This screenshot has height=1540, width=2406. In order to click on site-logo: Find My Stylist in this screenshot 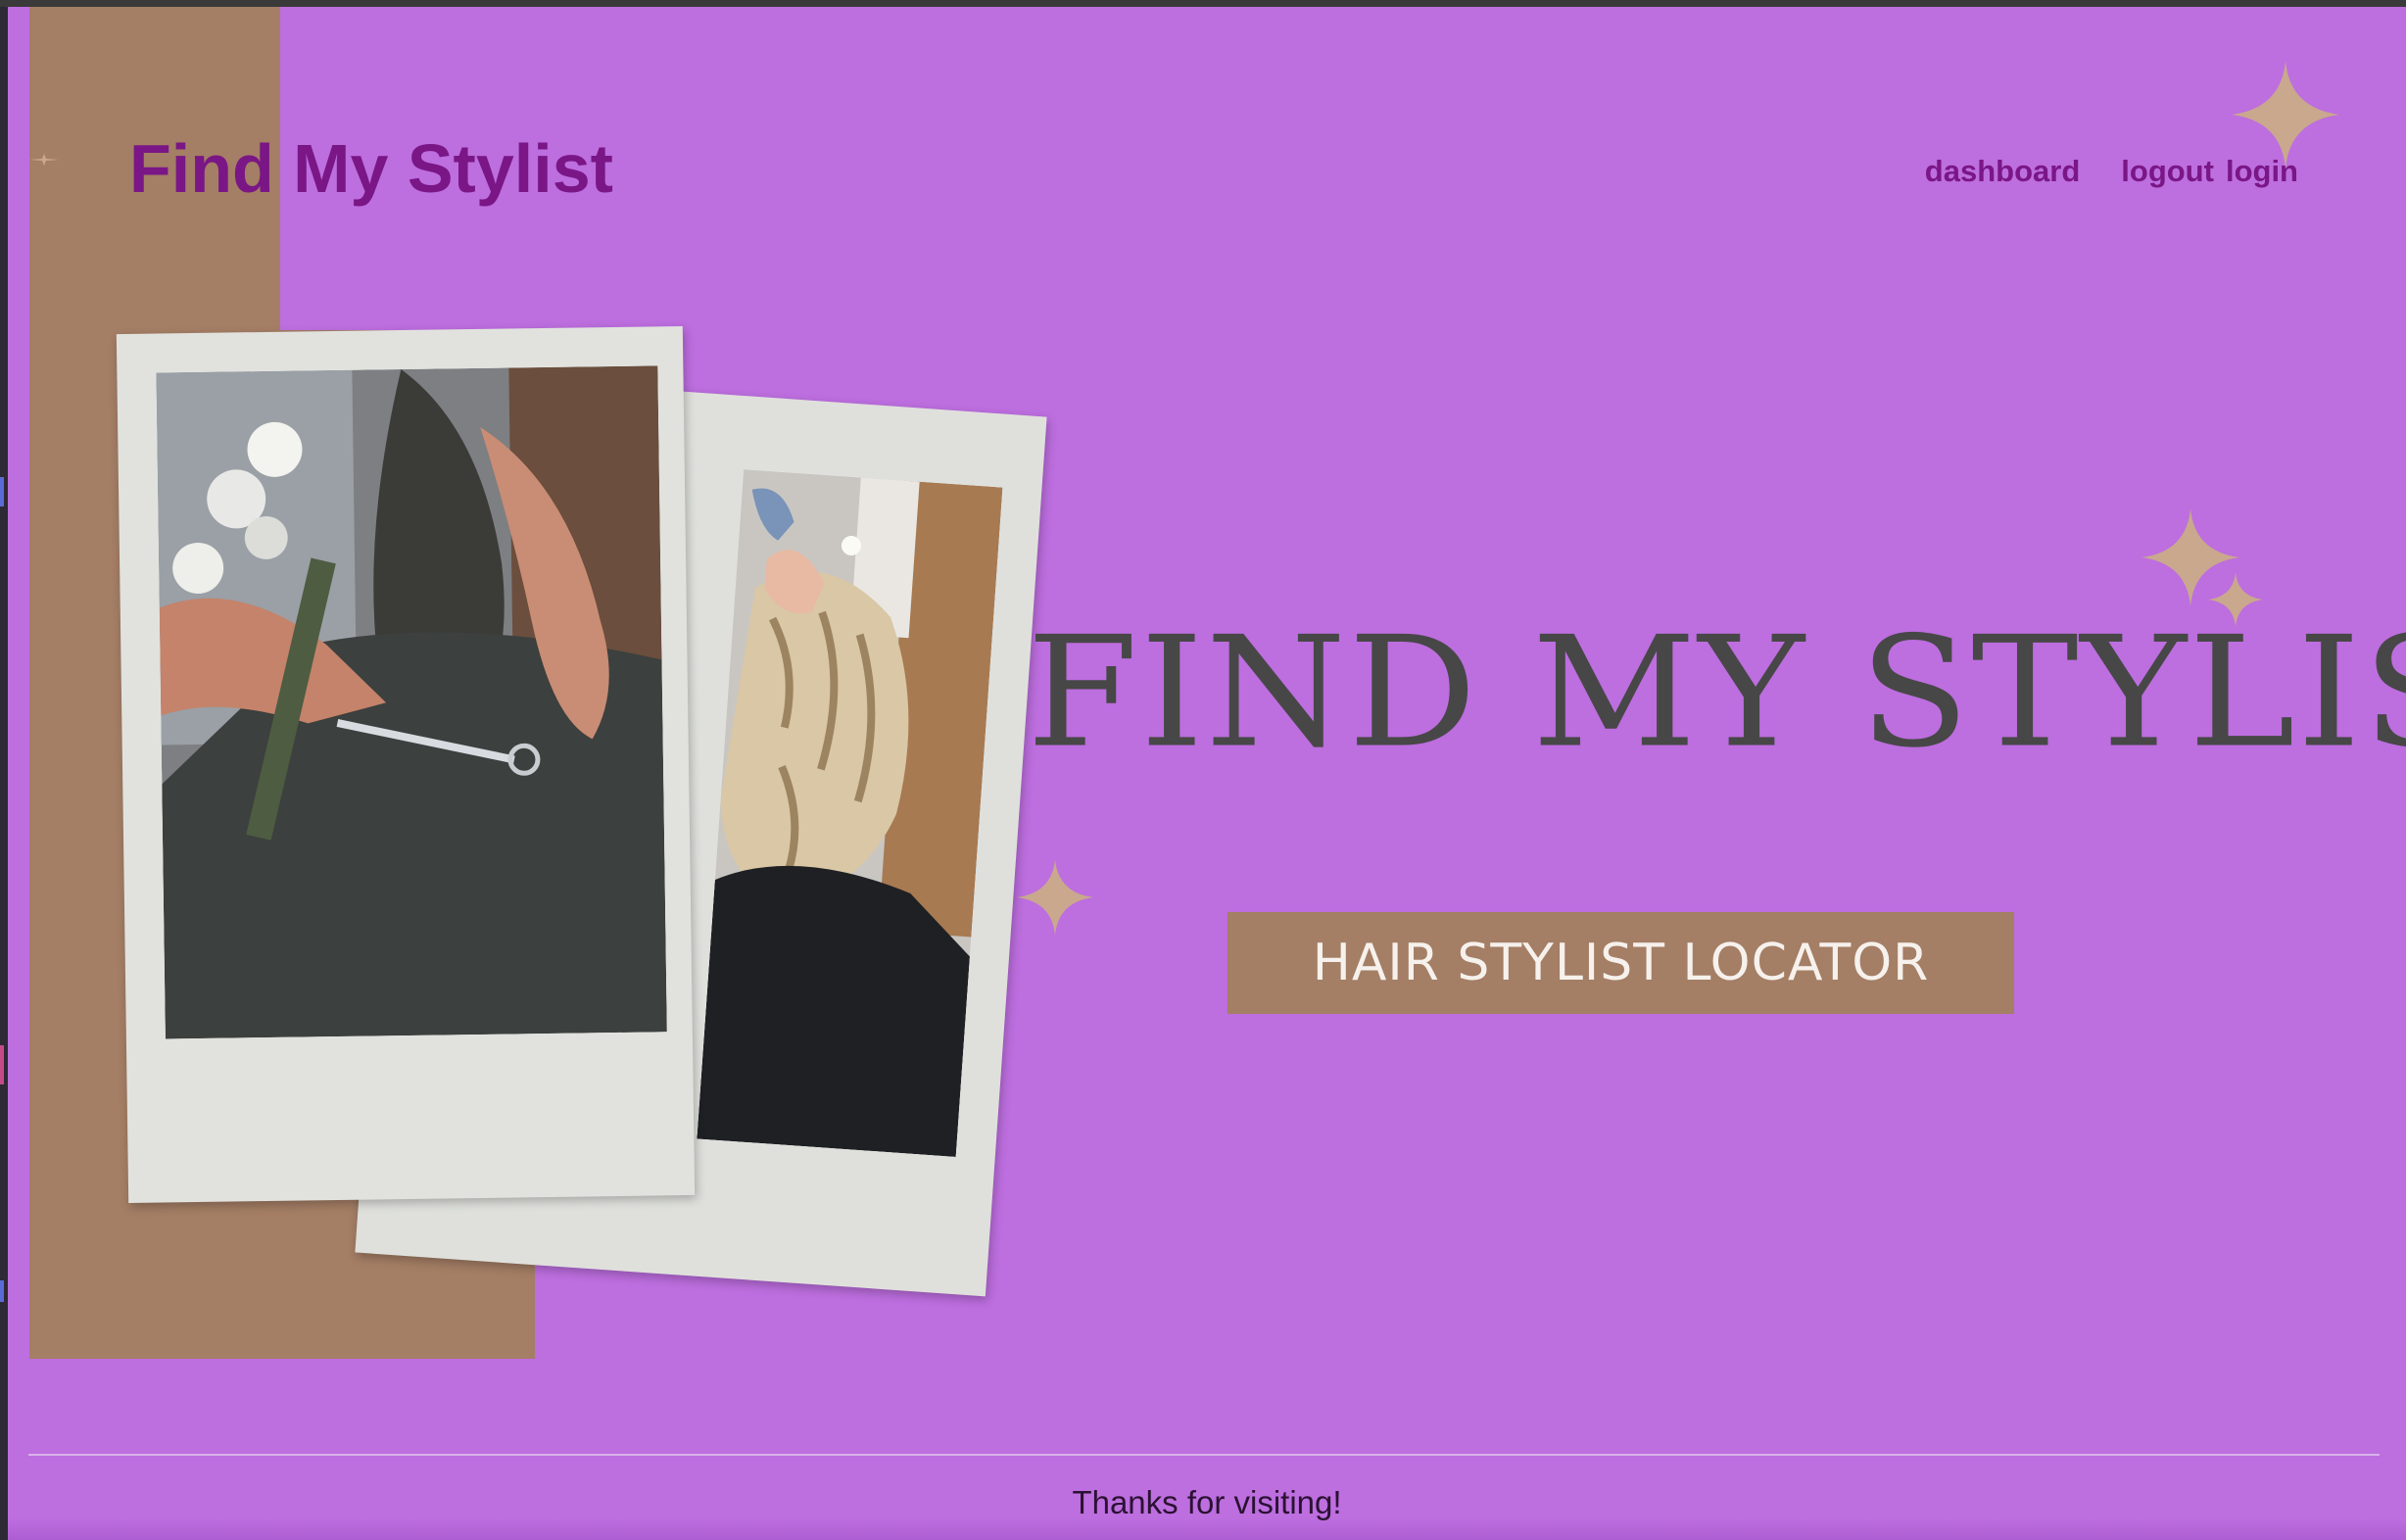, I will do `click(371, 168)`.